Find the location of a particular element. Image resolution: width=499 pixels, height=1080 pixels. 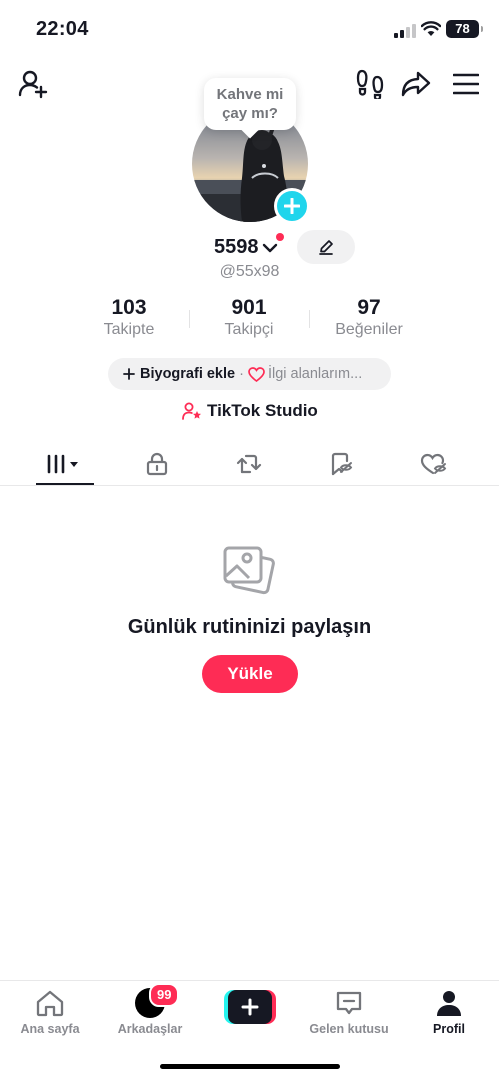

edit-profile-button is located at coordinates (326, 247).